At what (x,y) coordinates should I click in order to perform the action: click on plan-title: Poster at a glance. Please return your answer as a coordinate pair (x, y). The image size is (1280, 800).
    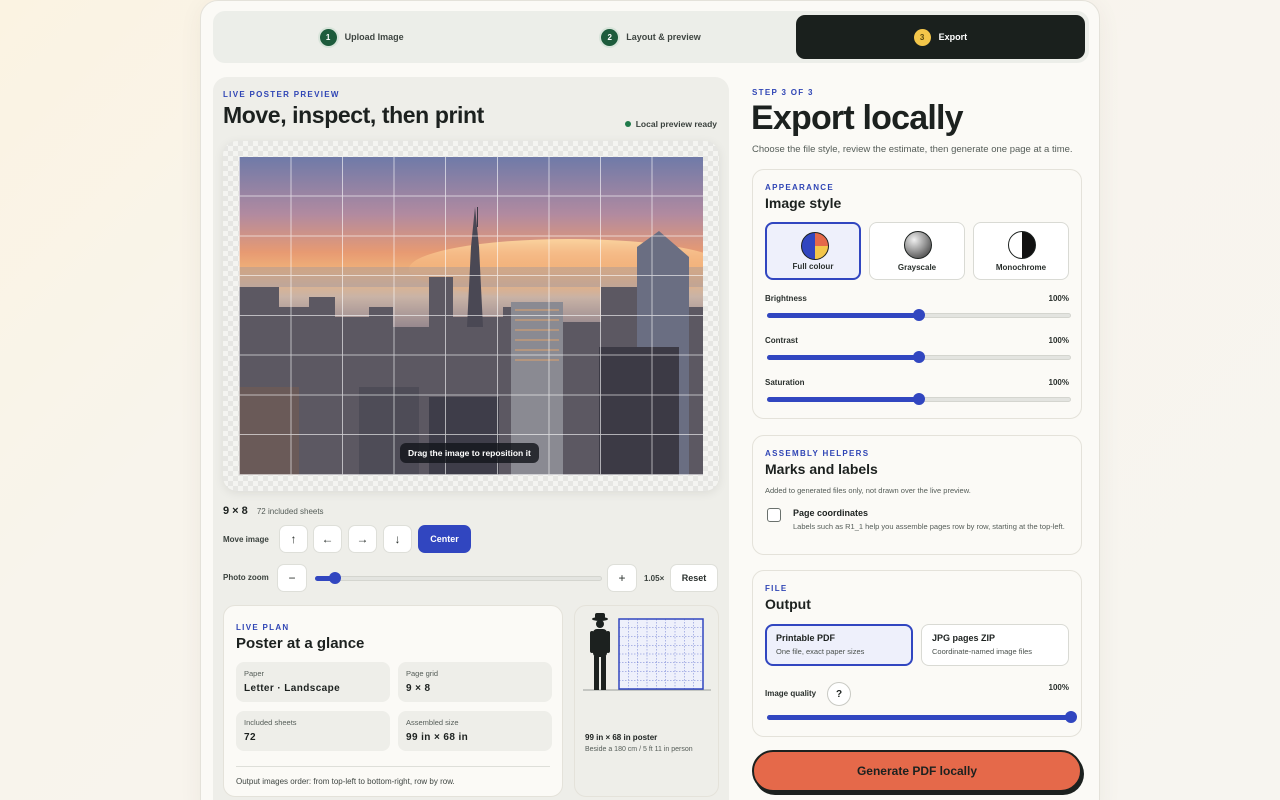
    Looking at the image, I should click on (300, 643).